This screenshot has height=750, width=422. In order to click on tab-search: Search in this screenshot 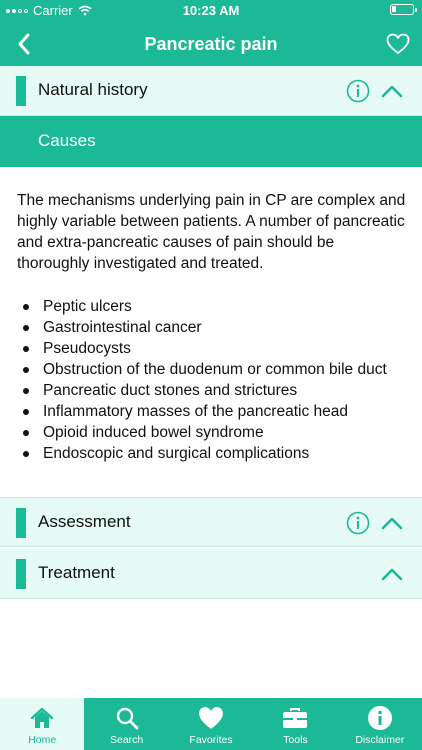, I will do `click(126, 724)`.